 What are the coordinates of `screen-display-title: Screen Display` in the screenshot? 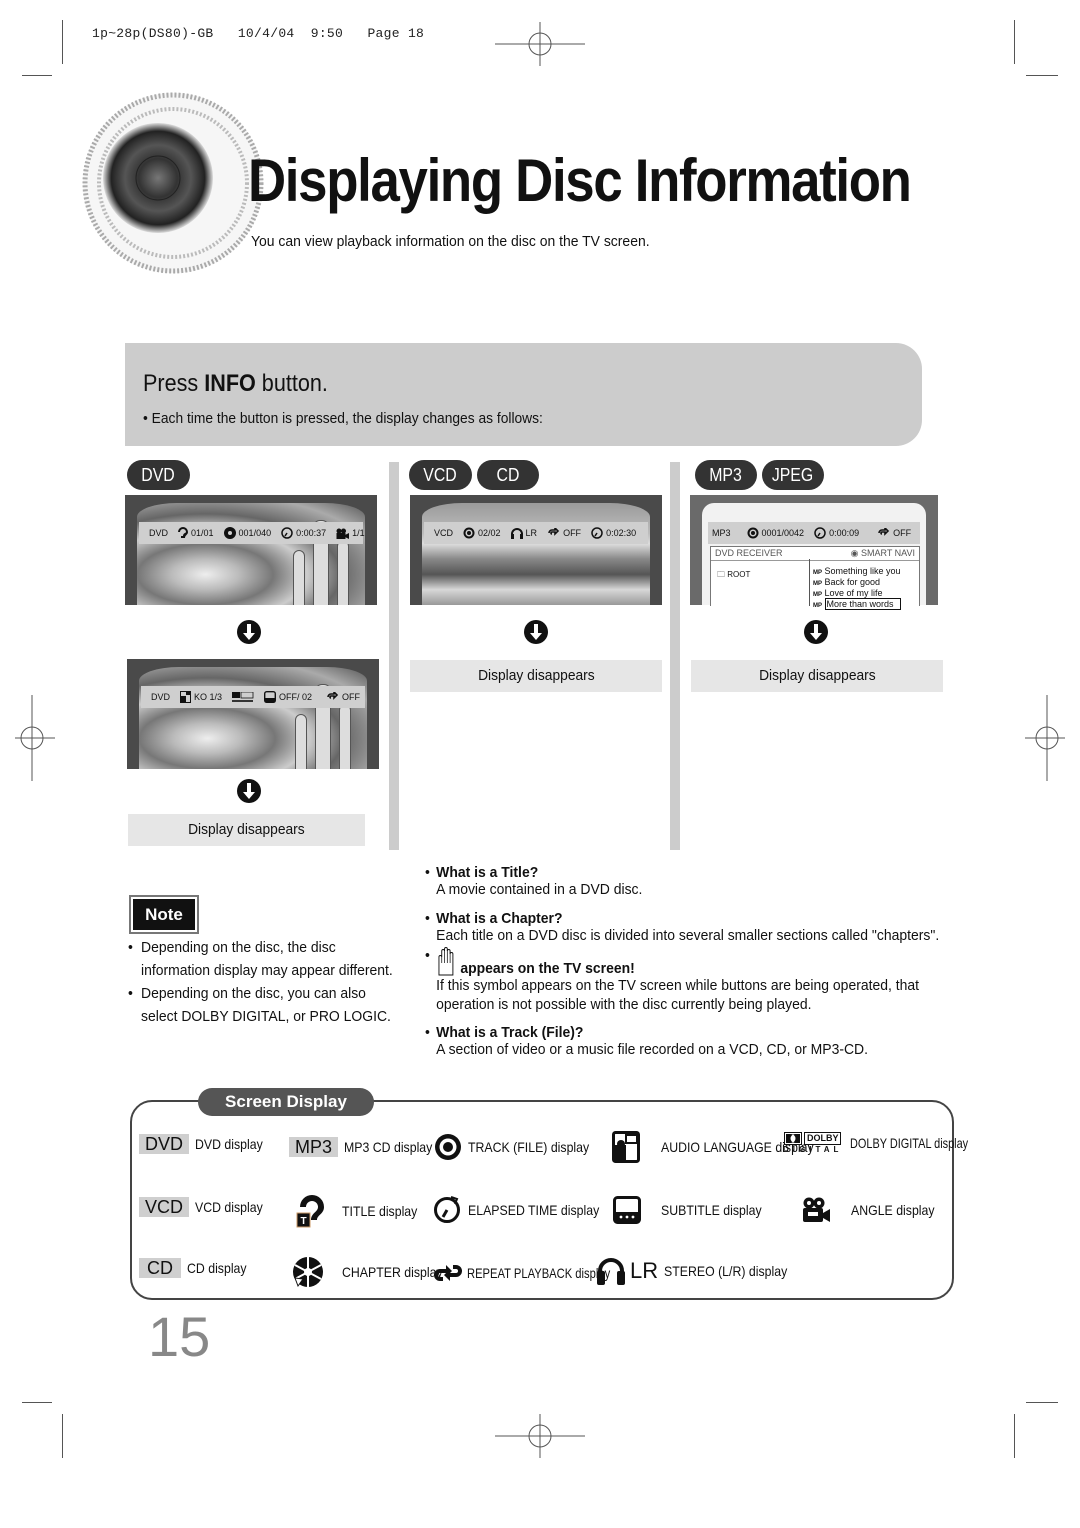 It's located at (286, 1102).